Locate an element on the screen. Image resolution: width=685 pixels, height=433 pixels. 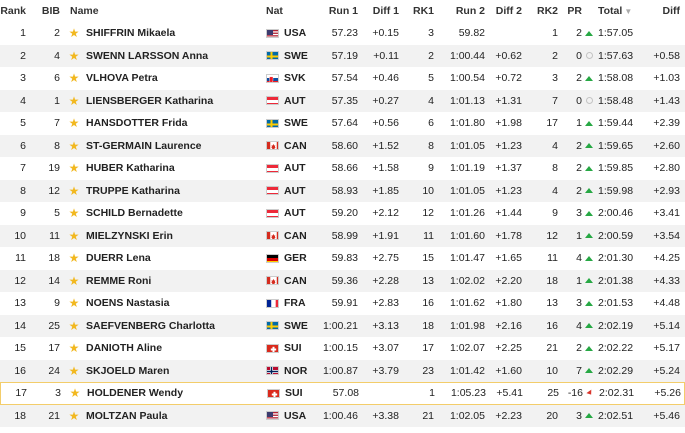
cell-rank: 4 is located at coordinates (23, 100).